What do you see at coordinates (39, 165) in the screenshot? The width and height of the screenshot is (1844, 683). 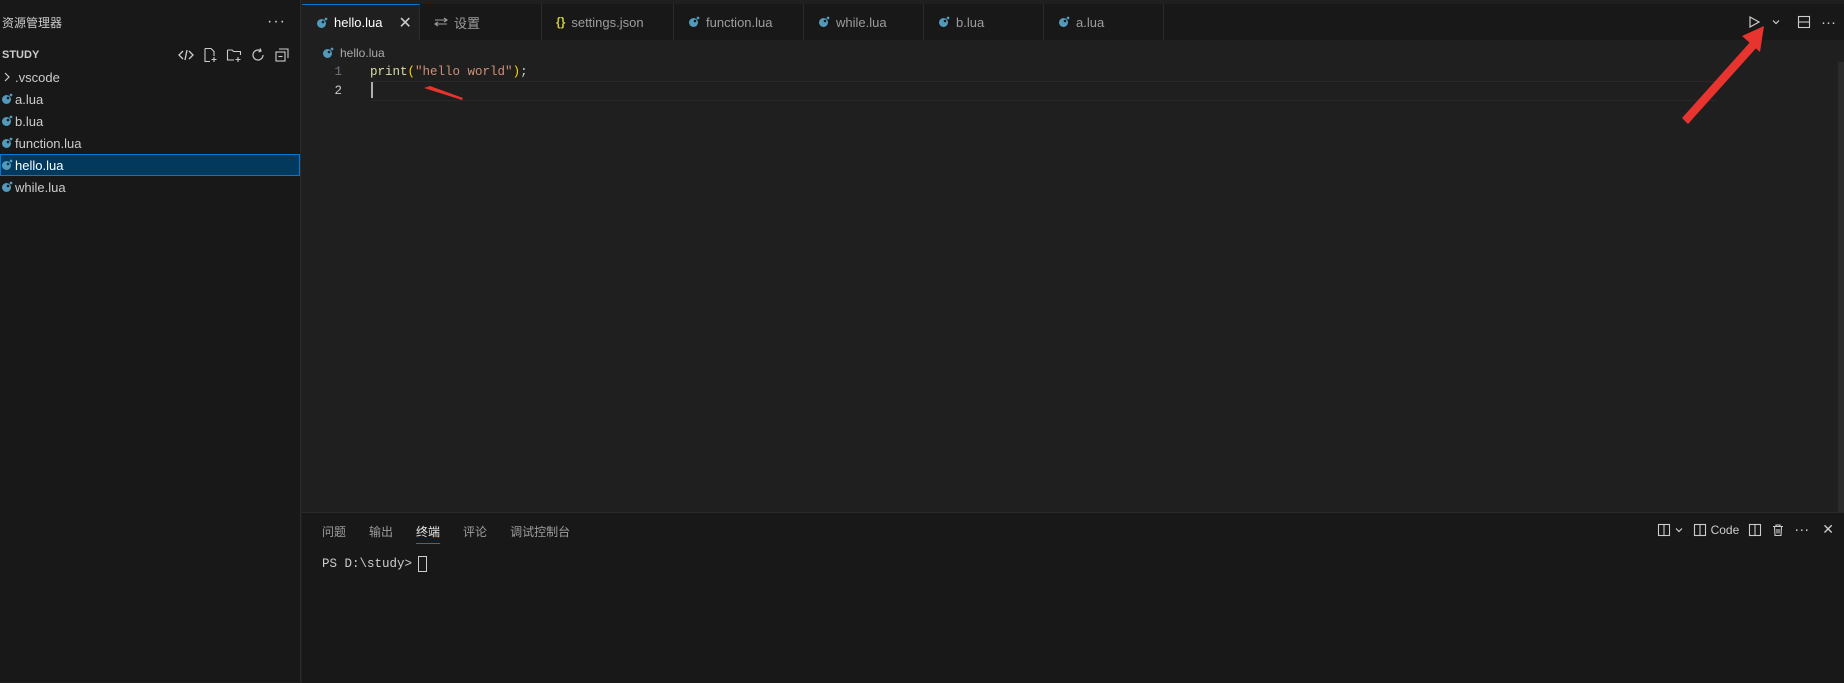 I see `tree-item-label: hello.lua` at bounding box center [39, 165].